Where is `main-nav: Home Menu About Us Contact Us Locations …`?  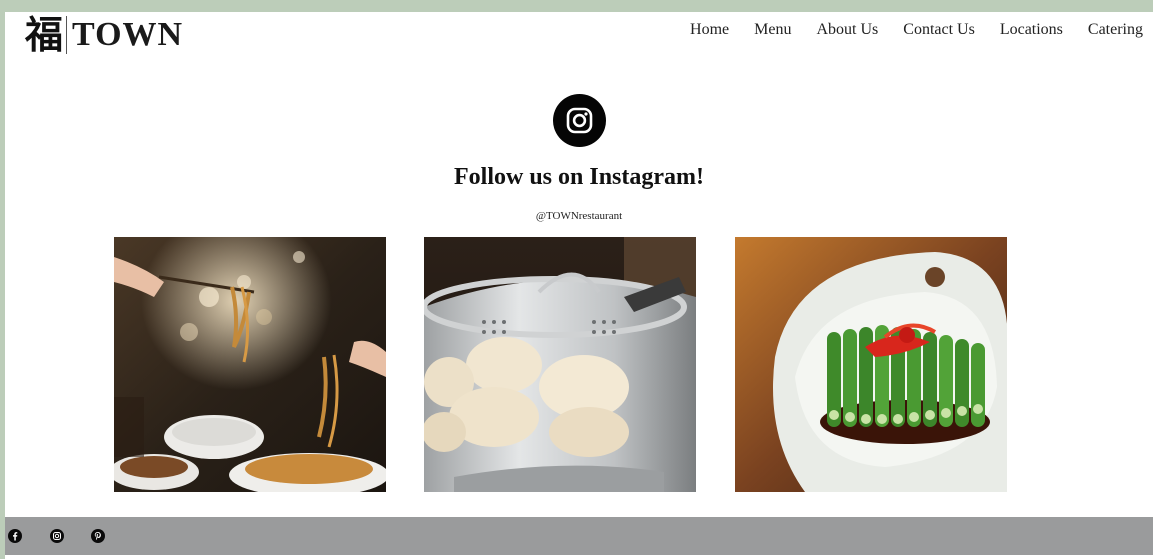
main-nav: Home Menu About Us Contact Us Locations … is located at coordinates (904, 30).